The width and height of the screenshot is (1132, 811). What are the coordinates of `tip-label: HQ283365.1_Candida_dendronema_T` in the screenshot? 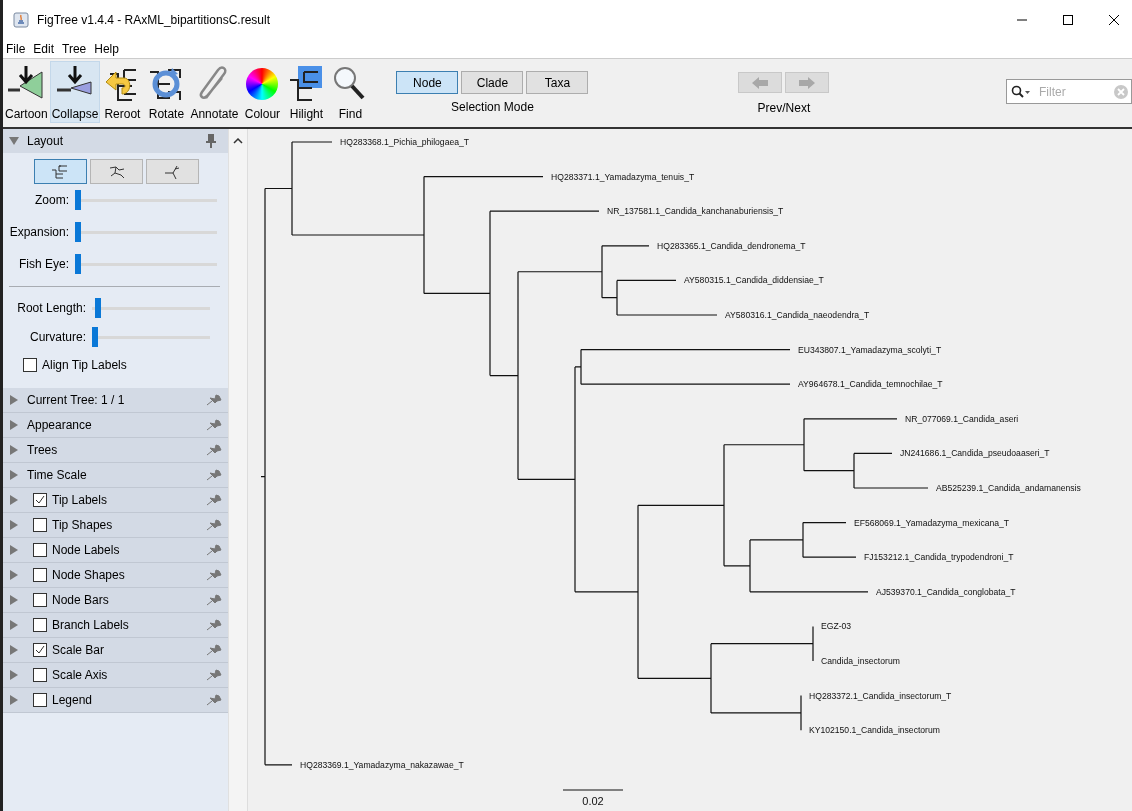 It's located at (731, 245).